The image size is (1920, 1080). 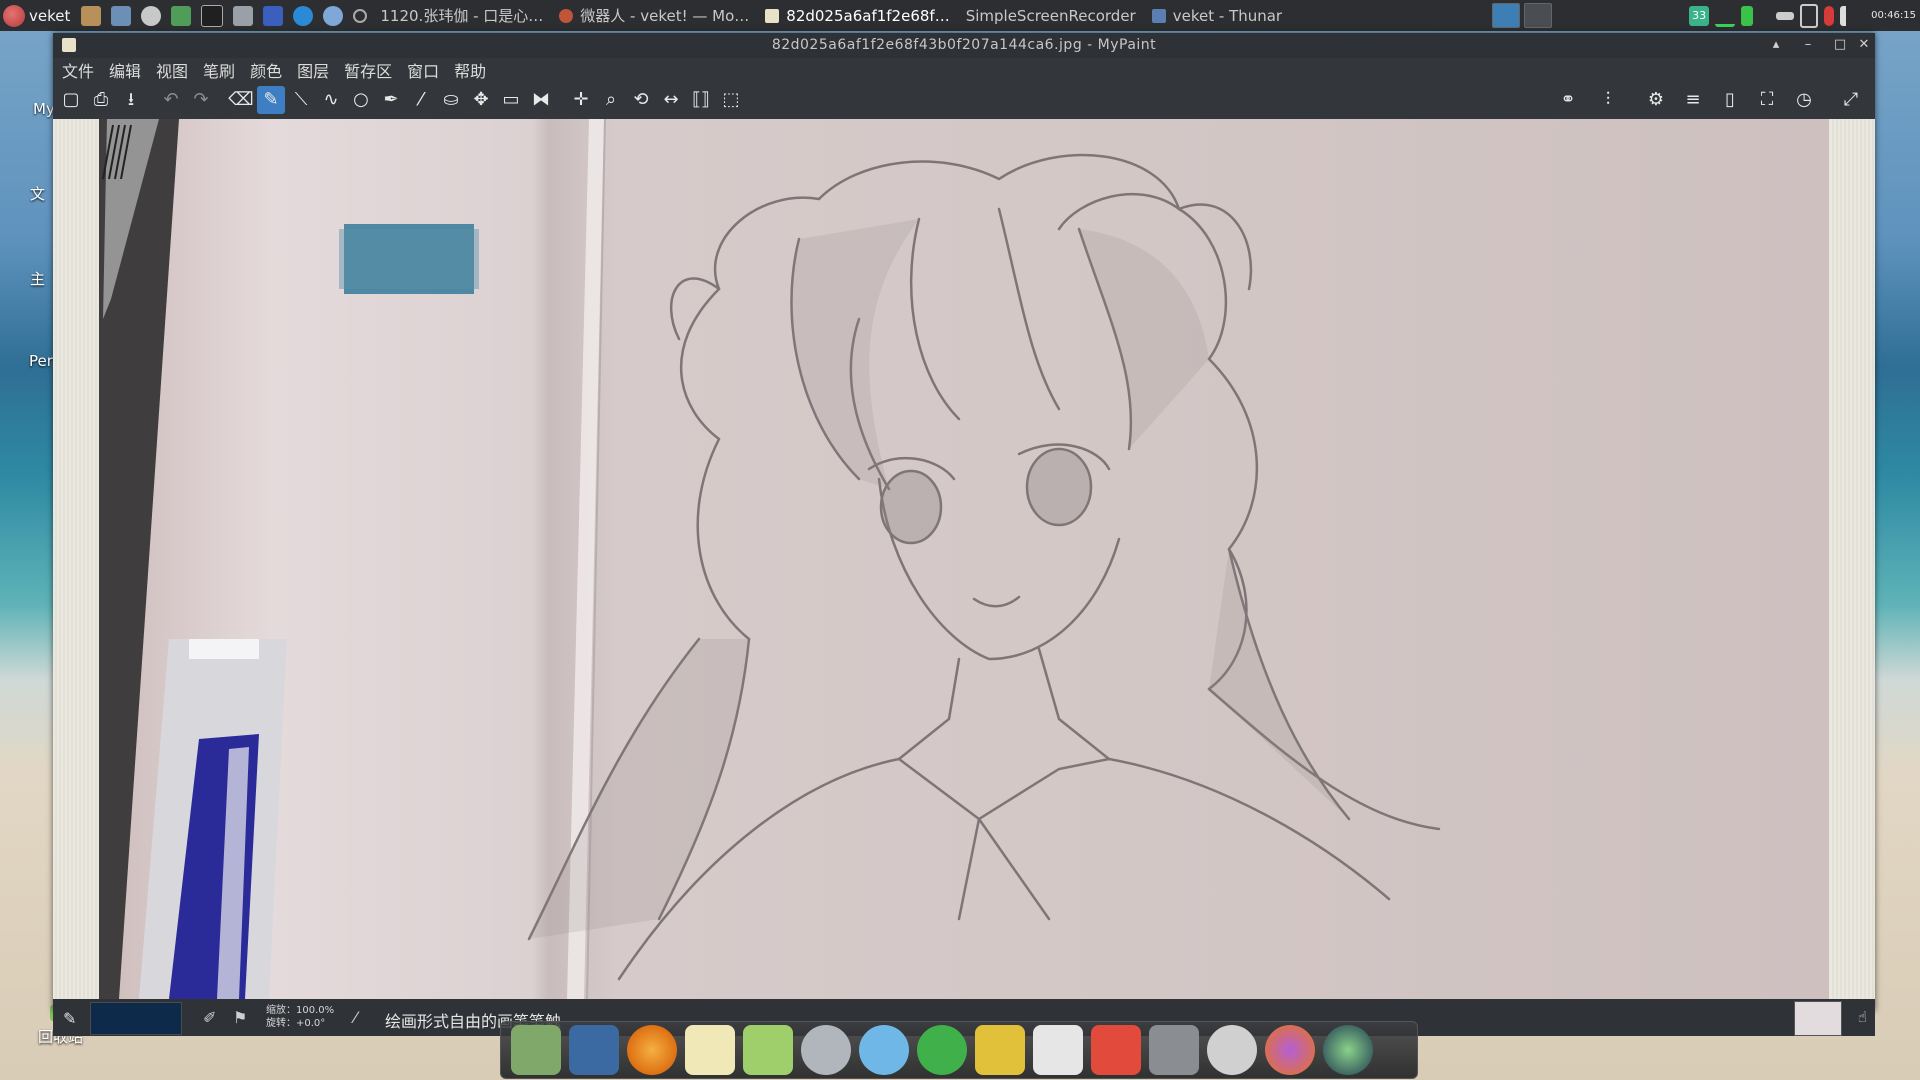 What do you see at coordinates (1000, 1050) in the screenshot?
I see `archive-dock-icon` at bounding box center [1000, 1050].